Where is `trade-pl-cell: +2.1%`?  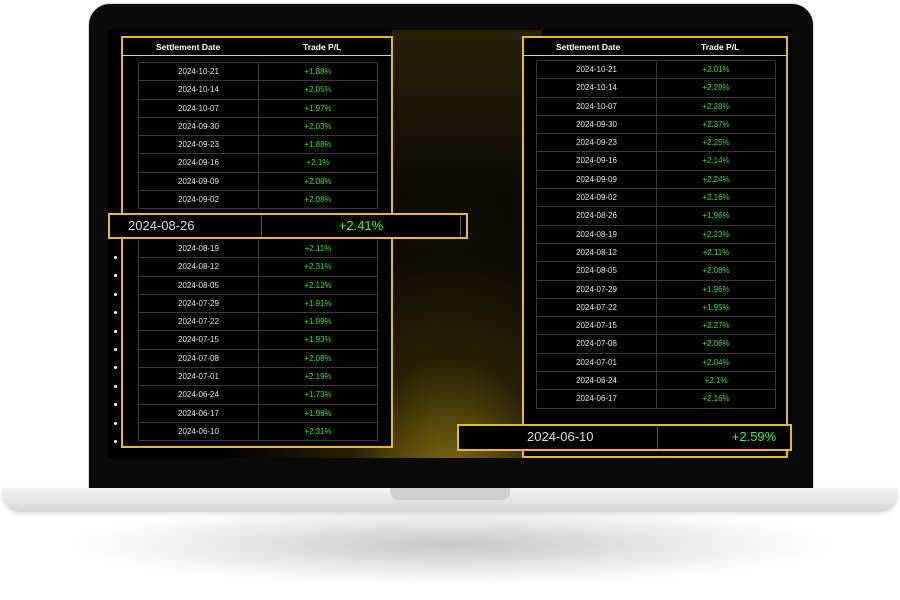
trade-pl-cell: +2.1% is located at coordinates (318, 163).